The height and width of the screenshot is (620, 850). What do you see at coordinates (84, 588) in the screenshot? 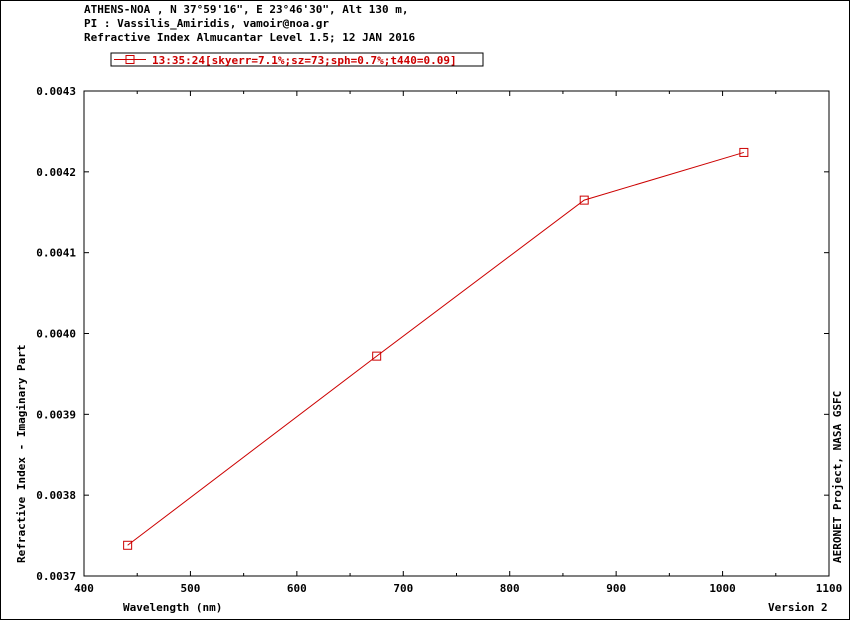
I see `x-tick-label: 400` at bounding box center [84, 588].